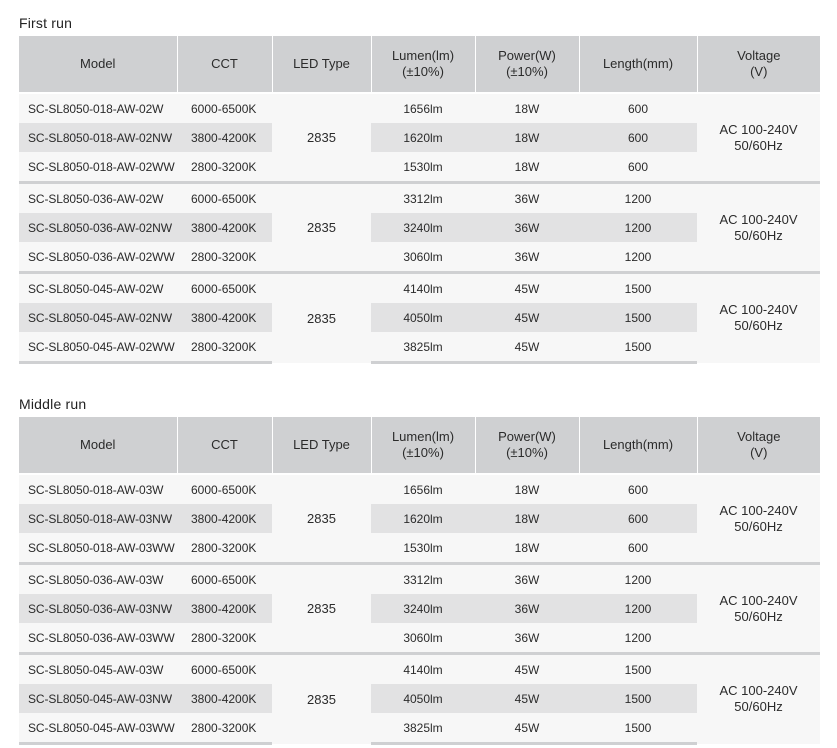  What do you see at coordinates (98, 137) in the screenshot?
I see `cell-model: SC-SL8050-018-AW-02NW` at bounding box center [98, 137].